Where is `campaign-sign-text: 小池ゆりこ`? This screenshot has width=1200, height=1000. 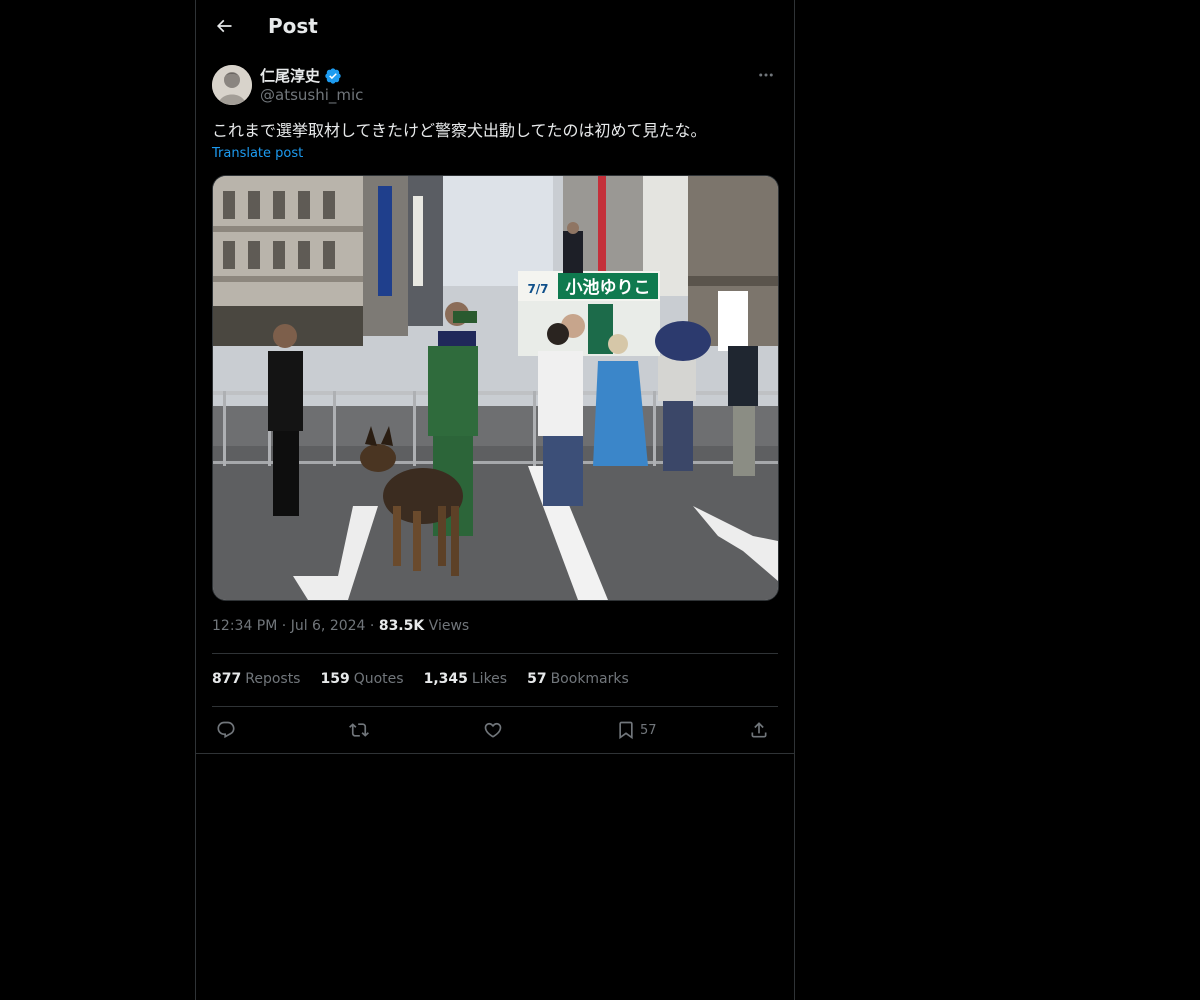 campaign-sign-text: 小池ゆりこ is located at coordinates (608, 287).